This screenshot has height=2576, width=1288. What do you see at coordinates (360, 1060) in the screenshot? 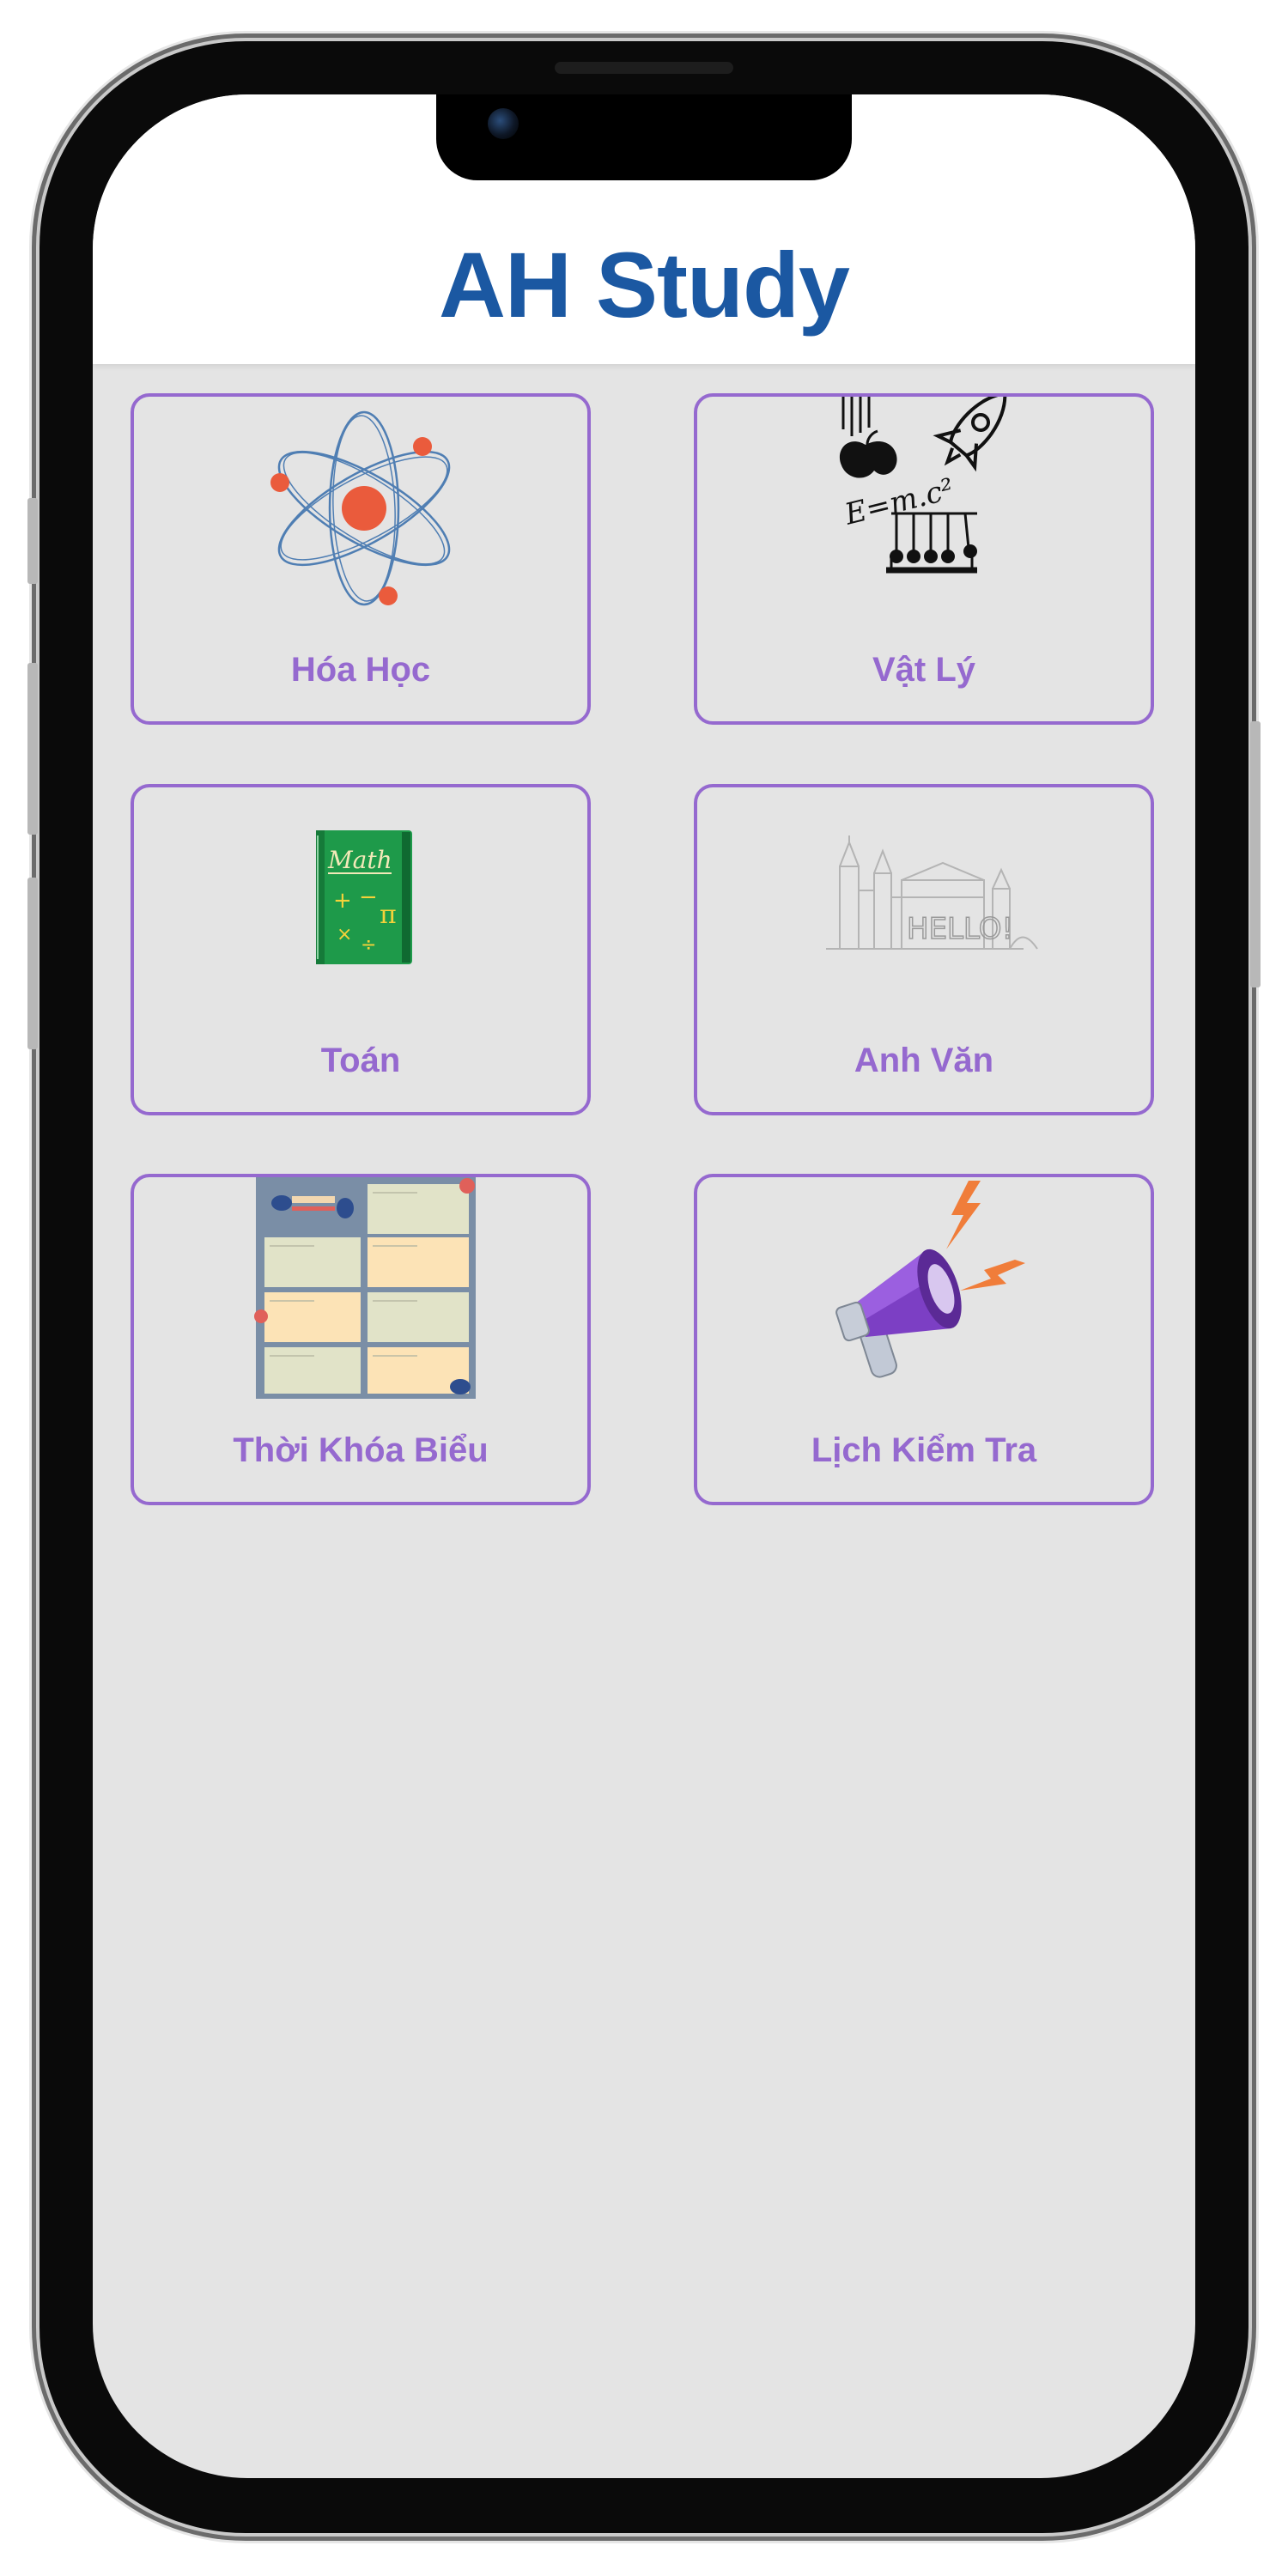
I see `subject-label: Toán` at bounding box center [360, 1060].